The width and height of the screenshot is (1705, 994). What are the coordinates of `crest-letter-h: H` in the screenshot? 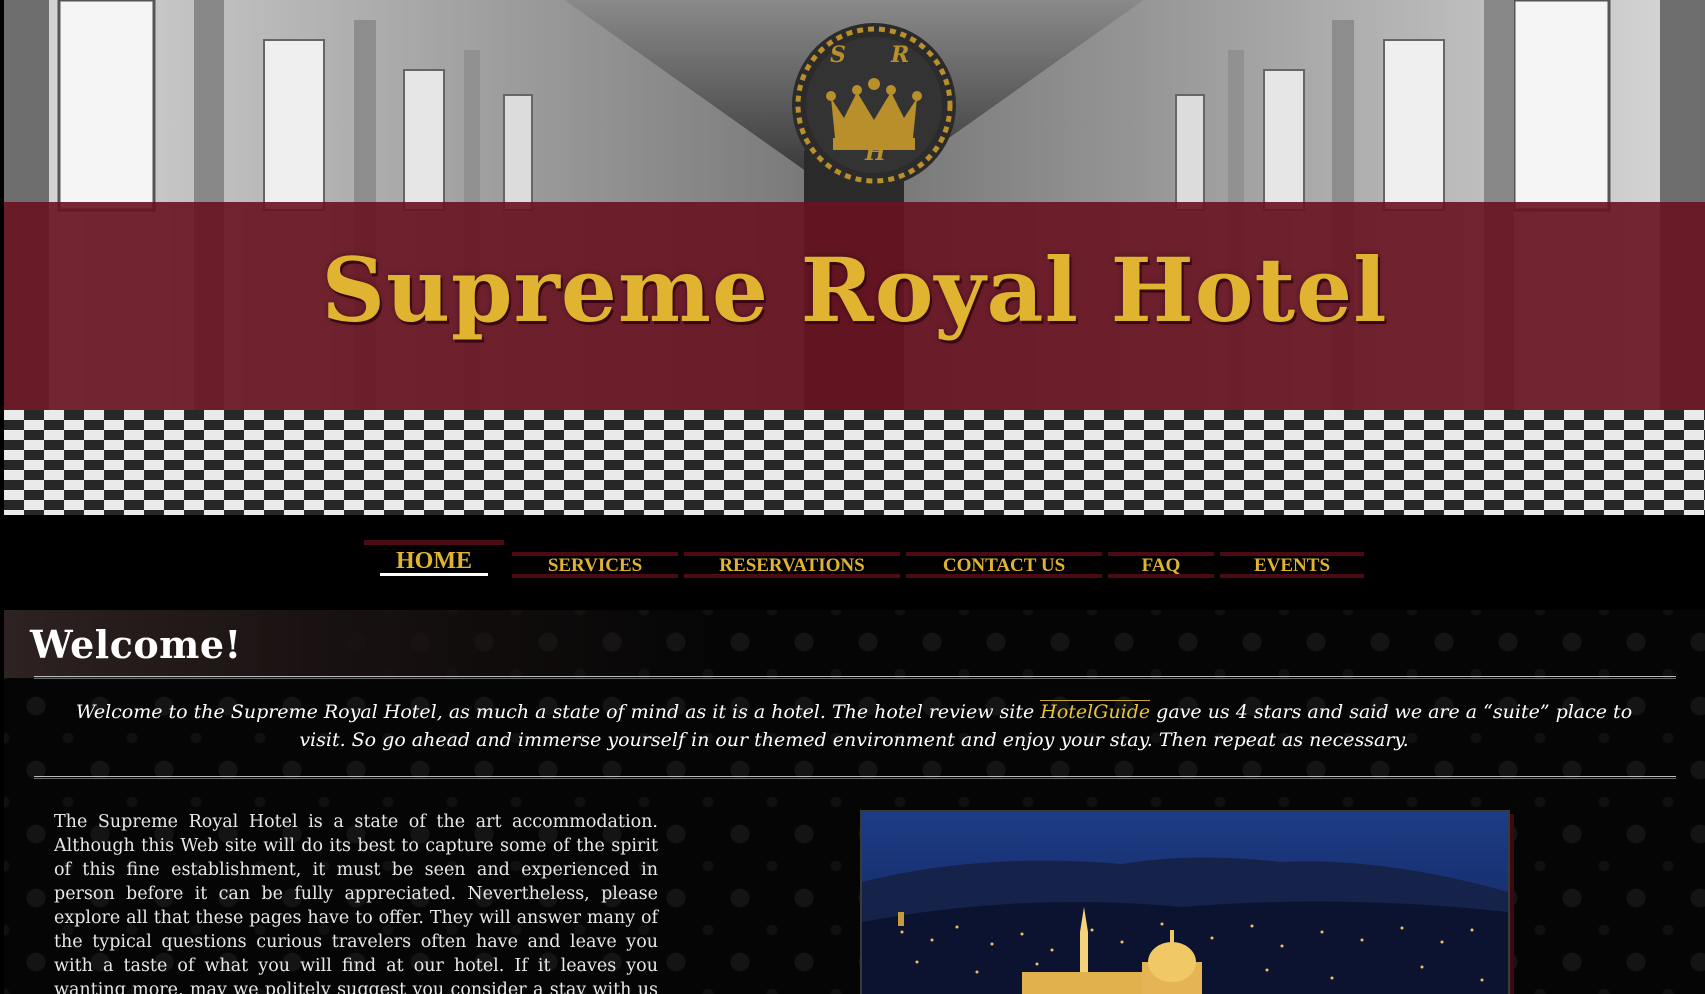 It's located at (875, 153).